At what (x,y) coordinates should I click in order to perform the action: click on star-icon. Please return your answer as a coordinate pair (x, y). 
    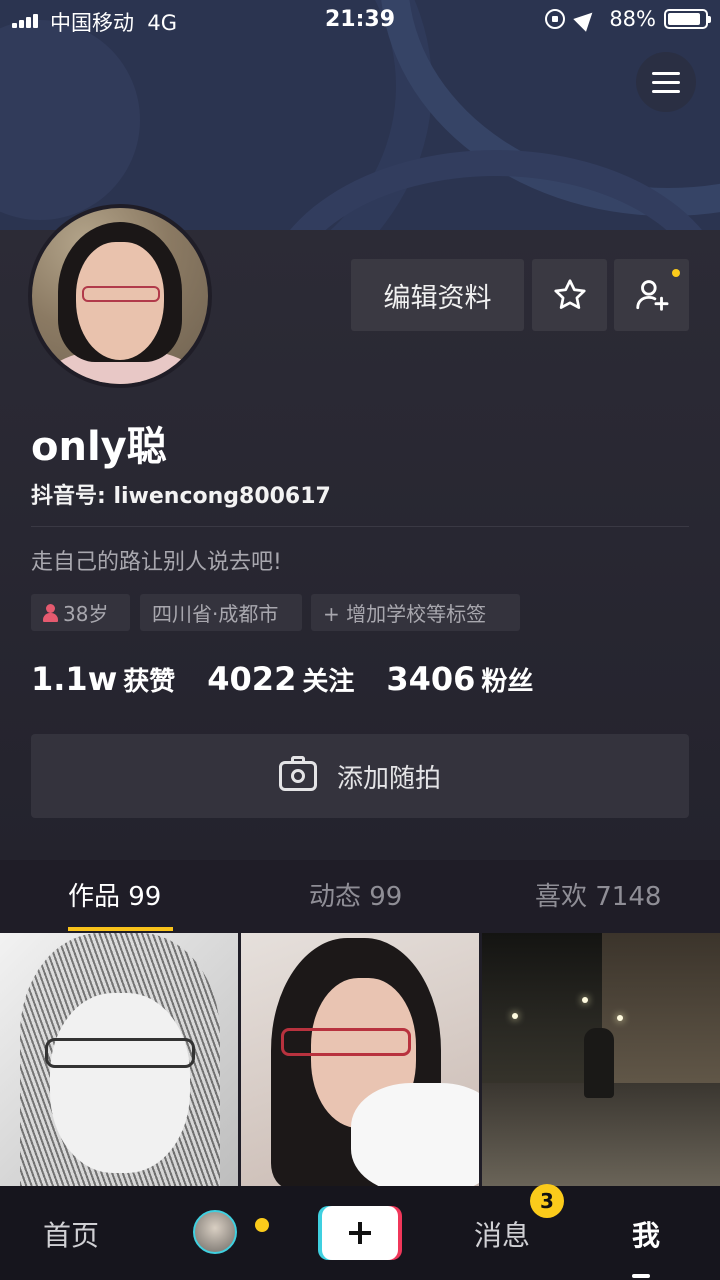
    Looking at the image, I should click on (569, 294).